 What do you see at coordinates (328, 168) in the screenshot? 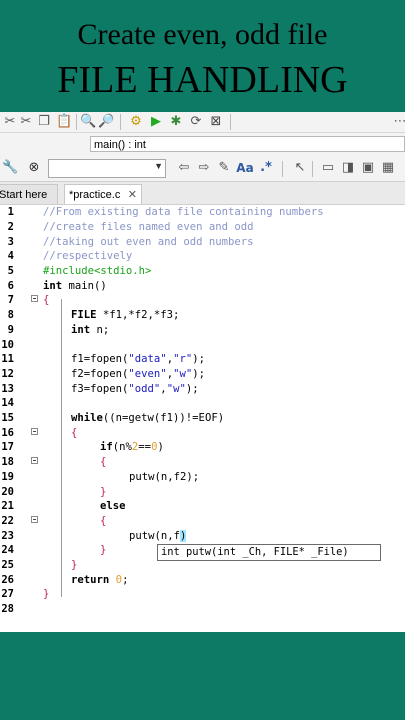
I see `rectangle-icon: ▭` at bounding box center [328, 168].